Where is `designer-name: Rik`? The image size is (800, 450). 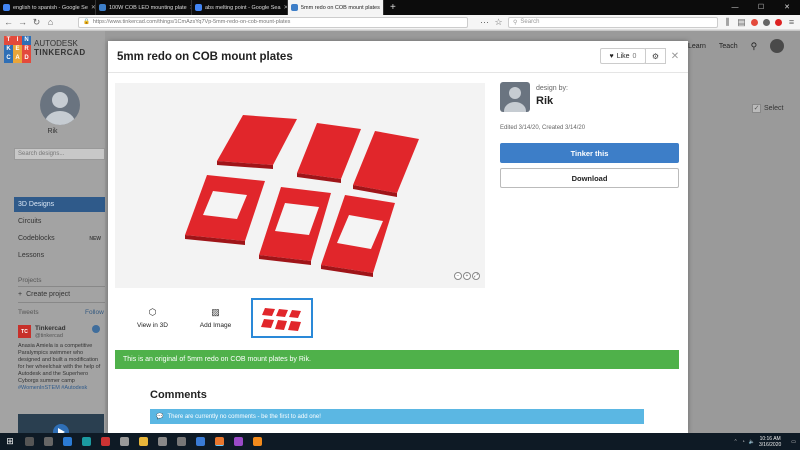 designer-name: Rik is located at coordinates (544, 101).